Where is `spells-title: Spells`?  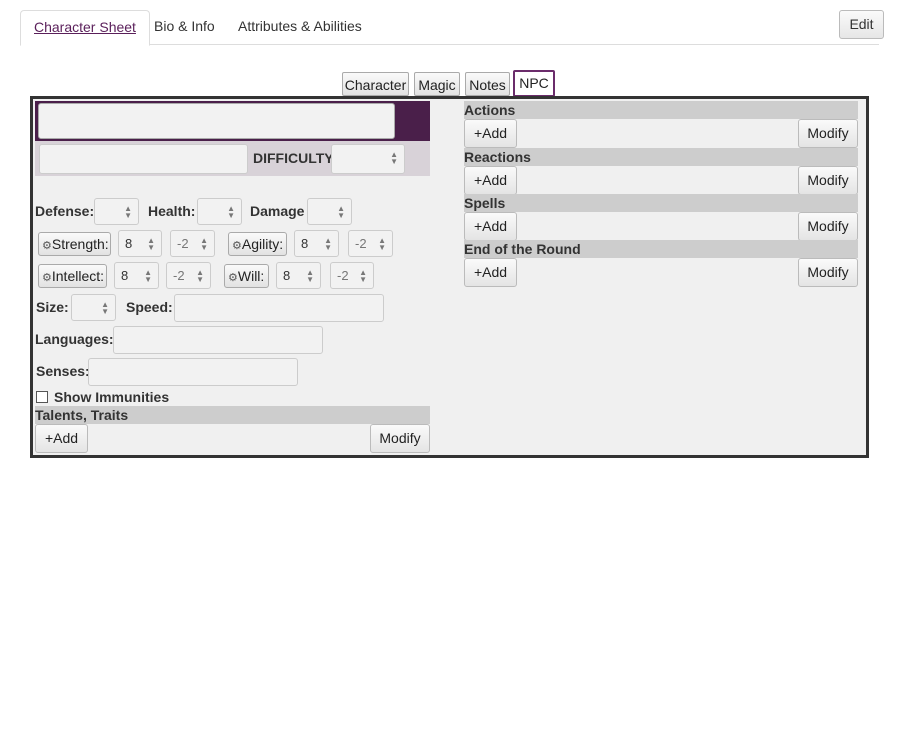
spells-title: Spells is located at coordinates (485, 203).